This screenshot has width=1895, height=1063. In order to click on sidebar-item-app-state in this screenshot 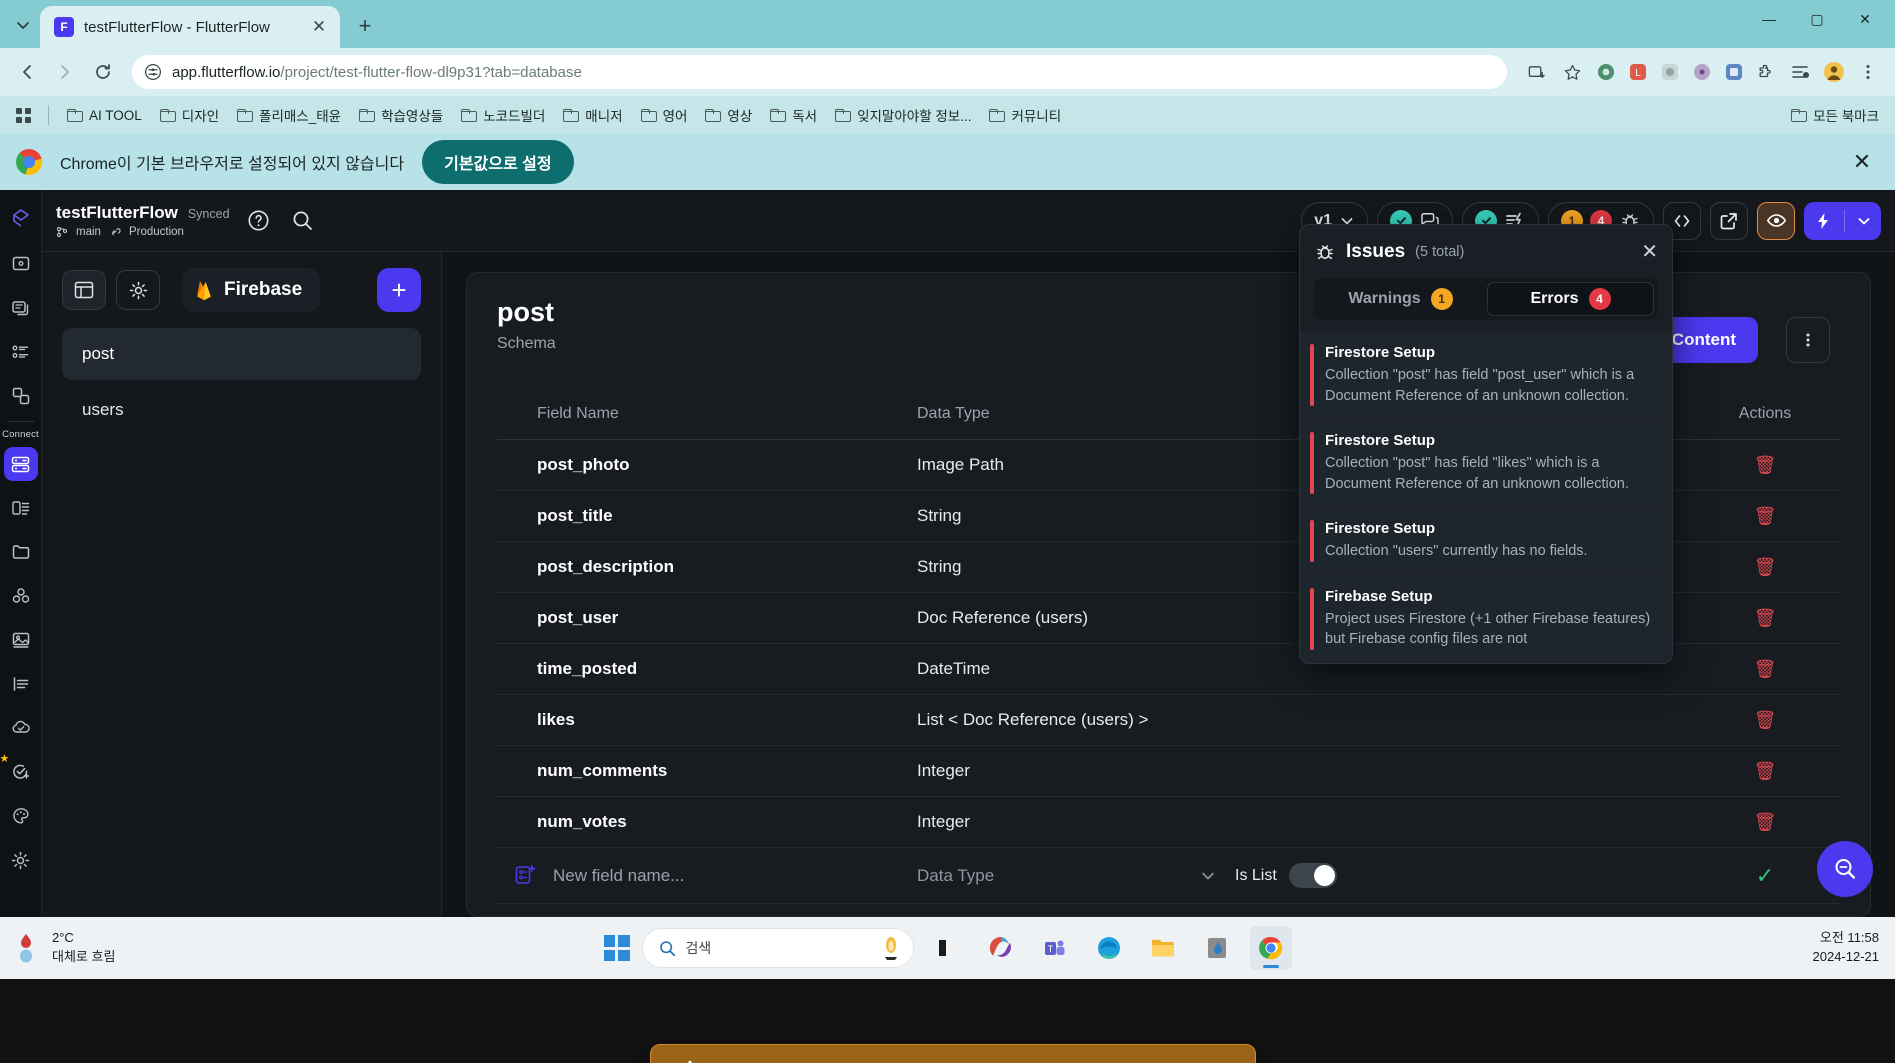, I will do `click(21, 508)`.